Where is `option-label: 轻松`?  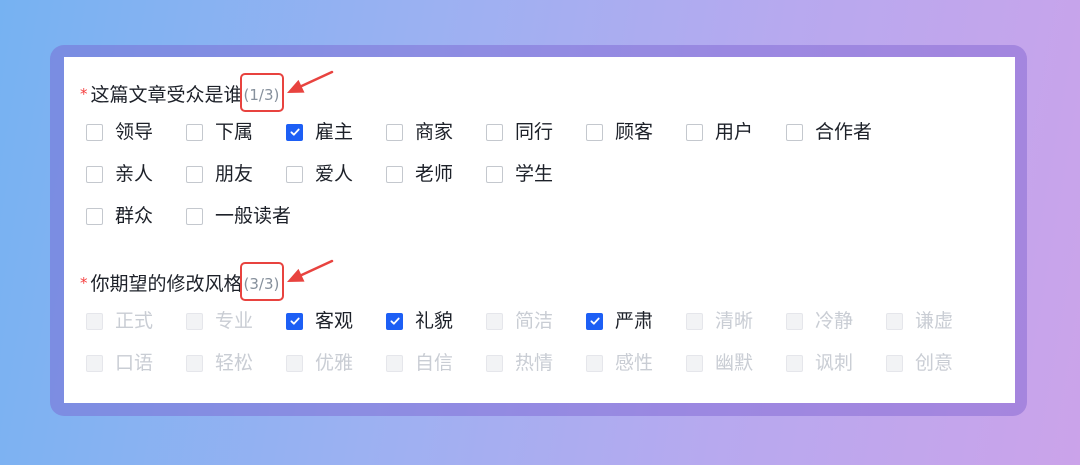
option-label: 轻松 is located at coordinates (234, 363).